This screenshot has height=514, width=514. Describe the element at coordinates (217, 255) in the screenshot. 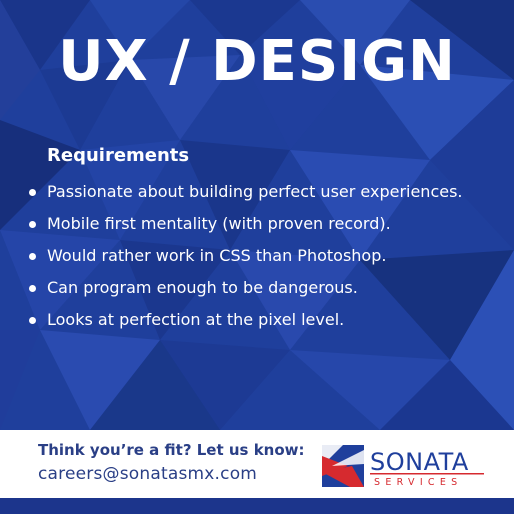

I see `requirement-text: Would rather work in CSS than Photoshop.` at that location.